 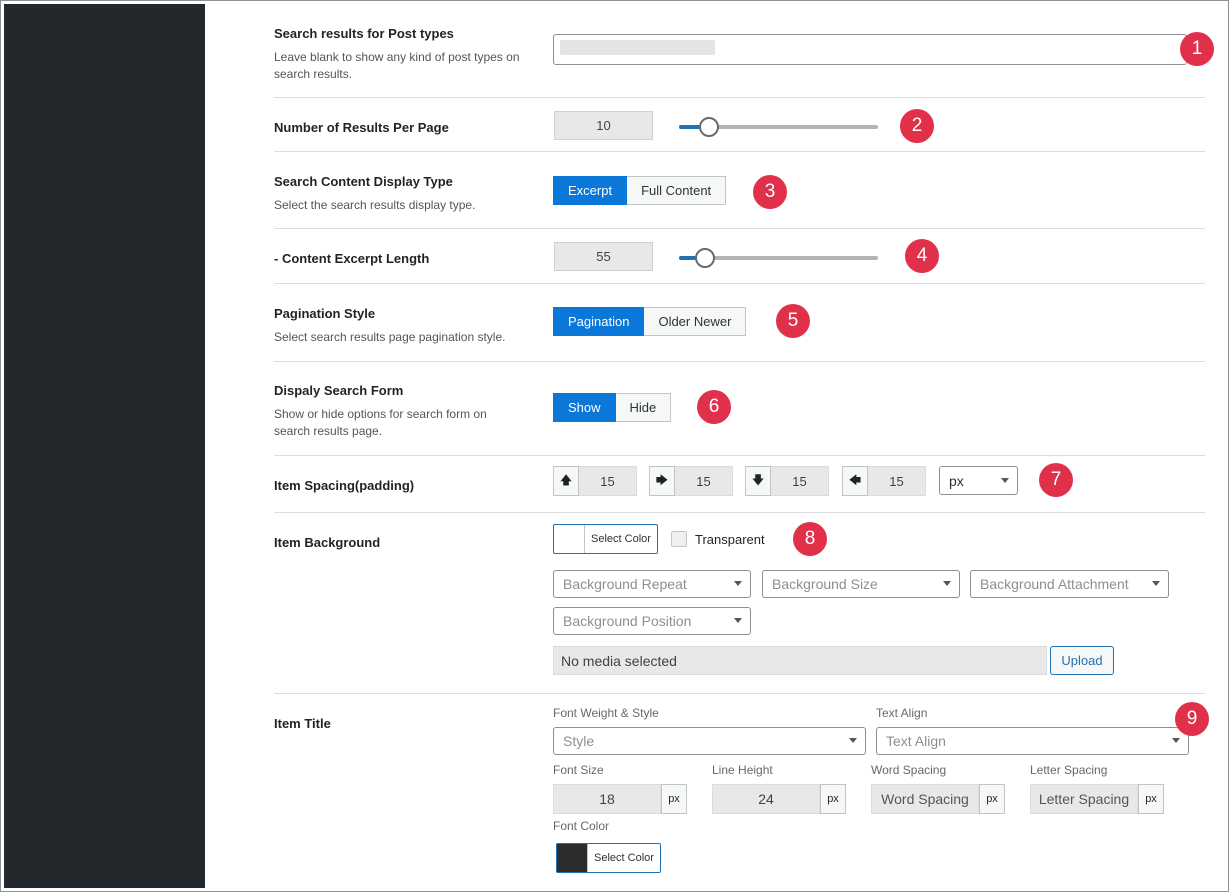 What do you see at coordinates (581, 826) in the screenshot?
I see `font-color-label: Font Color` at bounding box center [581, 826].